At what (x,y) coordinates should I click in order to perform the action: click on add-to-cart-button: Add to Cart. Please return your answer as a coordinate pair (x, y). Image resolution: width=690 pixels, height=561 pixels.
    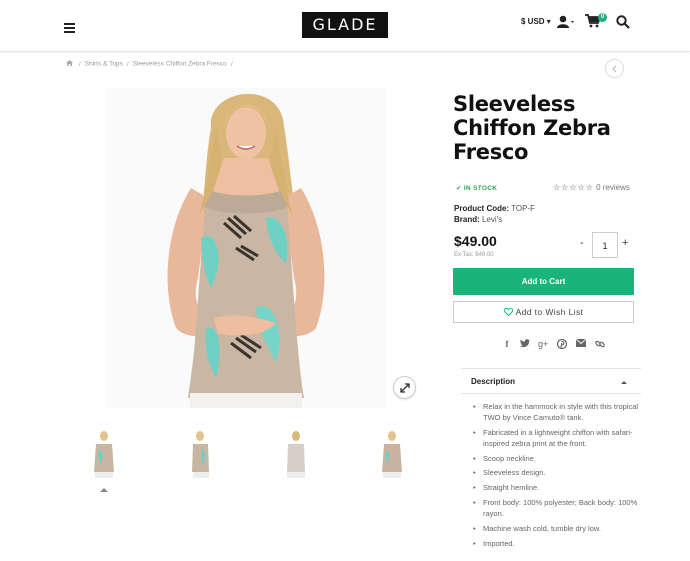
    Looking at the image, I should click on (543, 281).